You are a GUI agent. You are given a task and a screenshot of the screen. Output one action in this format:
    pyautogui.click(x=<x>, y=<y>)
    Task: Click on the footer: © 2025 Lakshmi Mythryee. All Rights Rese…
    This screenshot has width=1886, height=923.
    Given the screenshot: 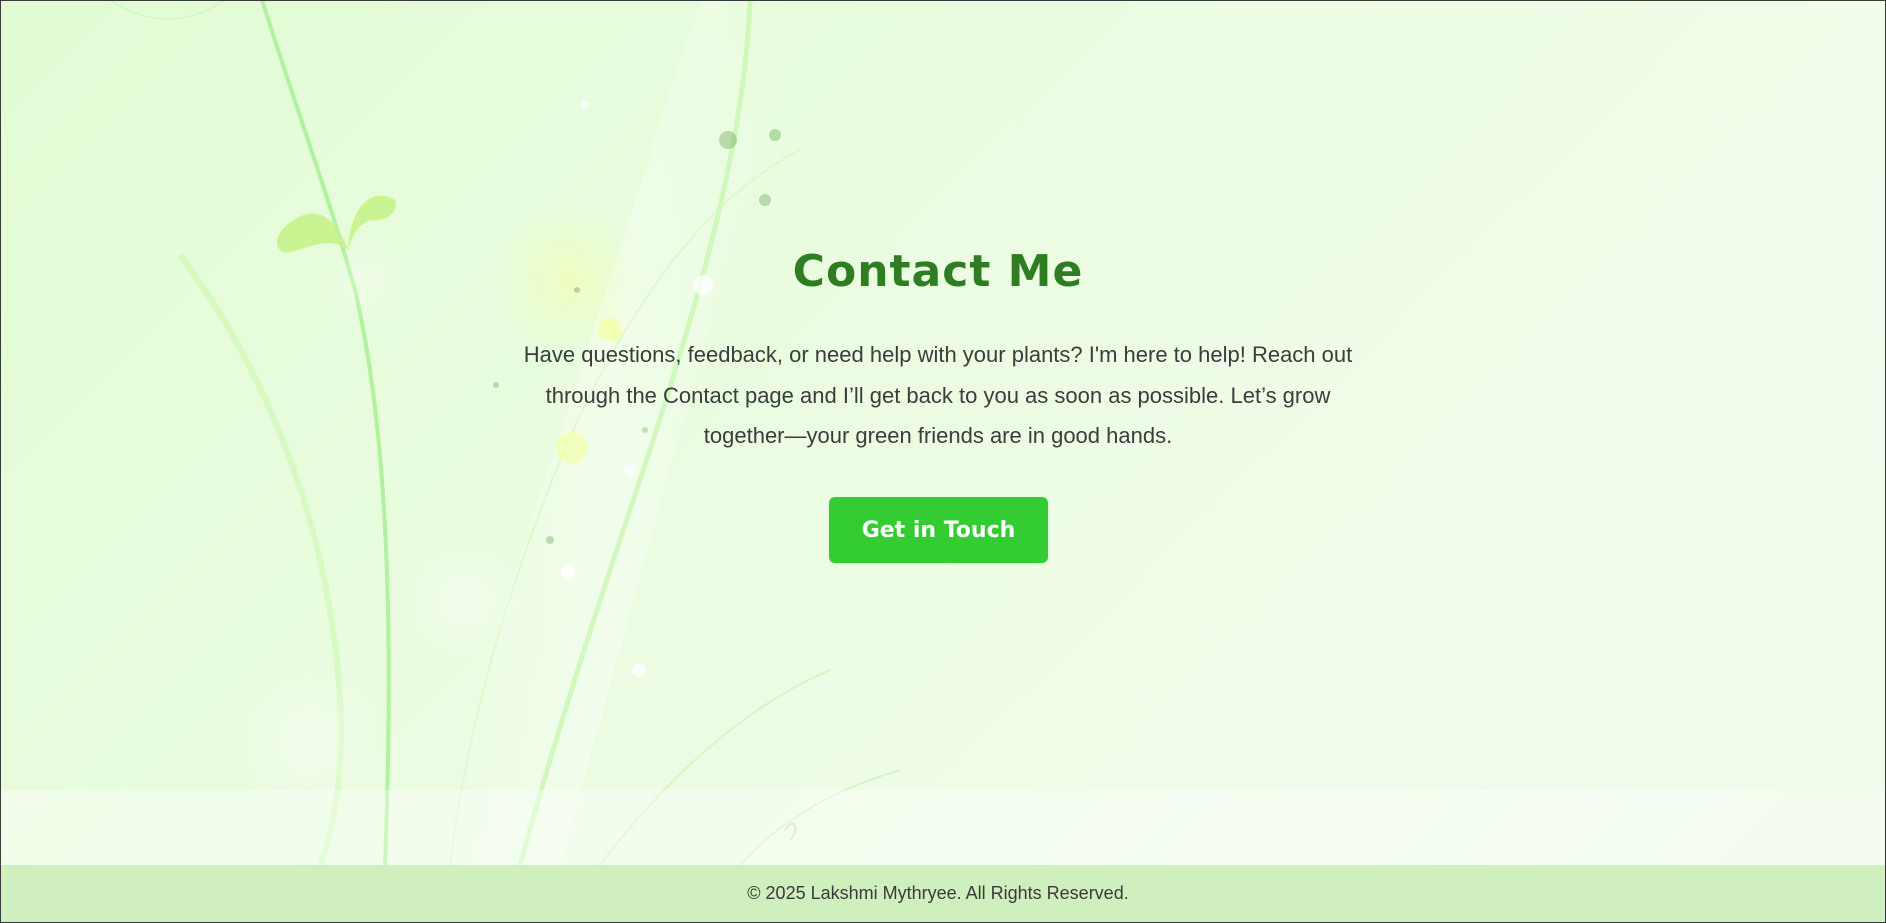 What is the action you would take?
    pyautogui.click(x=943, y=894)
    